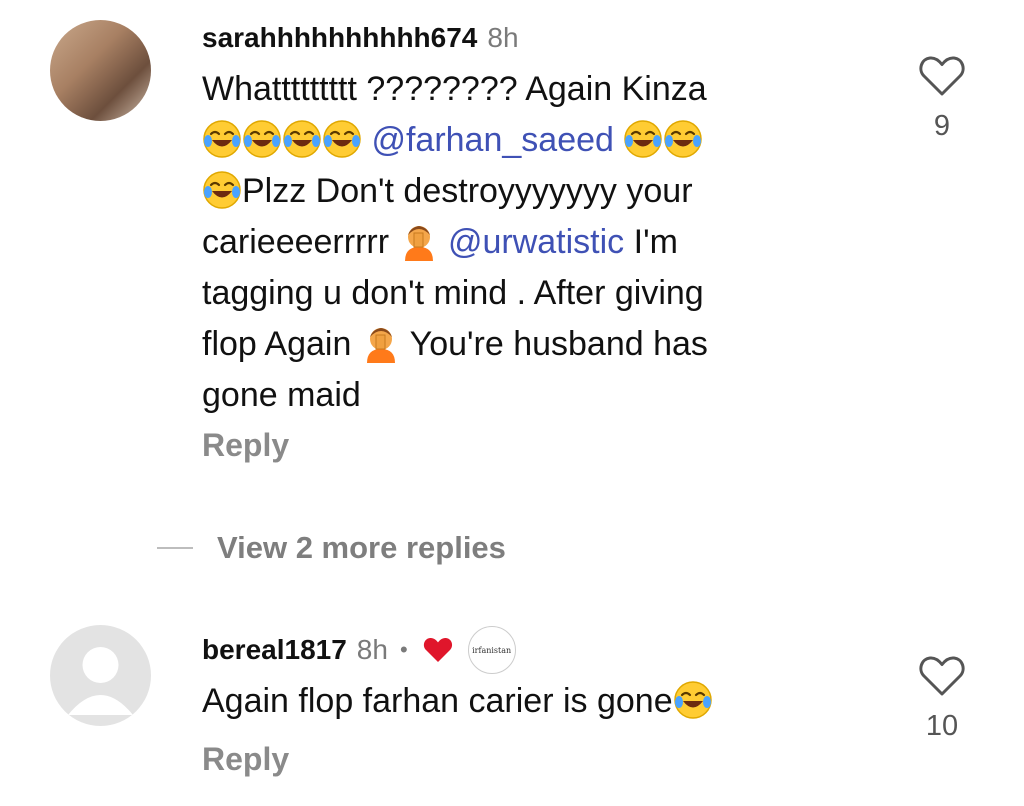 The width and height of the screenshot is (1024, 806). What do you see at coordinates (437, 649) in the screenshot?
I see `red-heart-icon` at bounding box center [437, 649].